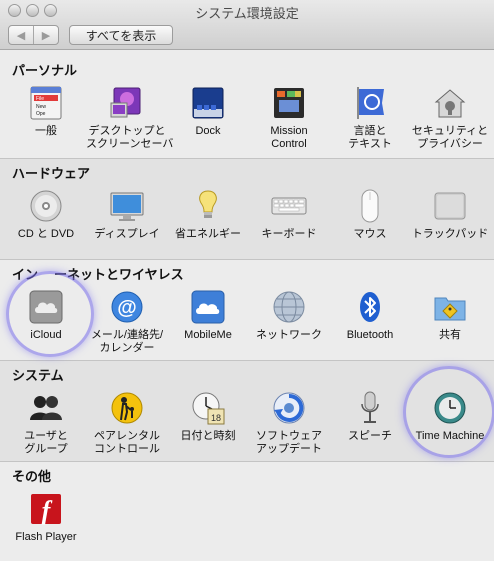  Describe the element at coordinates (127, 436) in the screenshot. I see `pref-parental-label-1: ペアレンタル` at that location.